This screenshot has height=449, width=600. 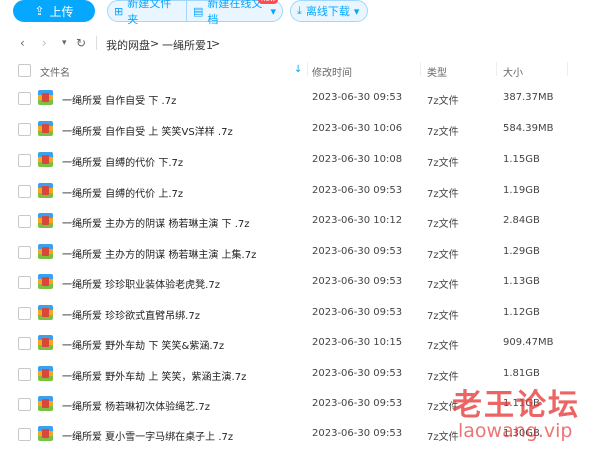 I want to click on file-modified: 2023-06-30 10:15, so click(x=357, y=342).